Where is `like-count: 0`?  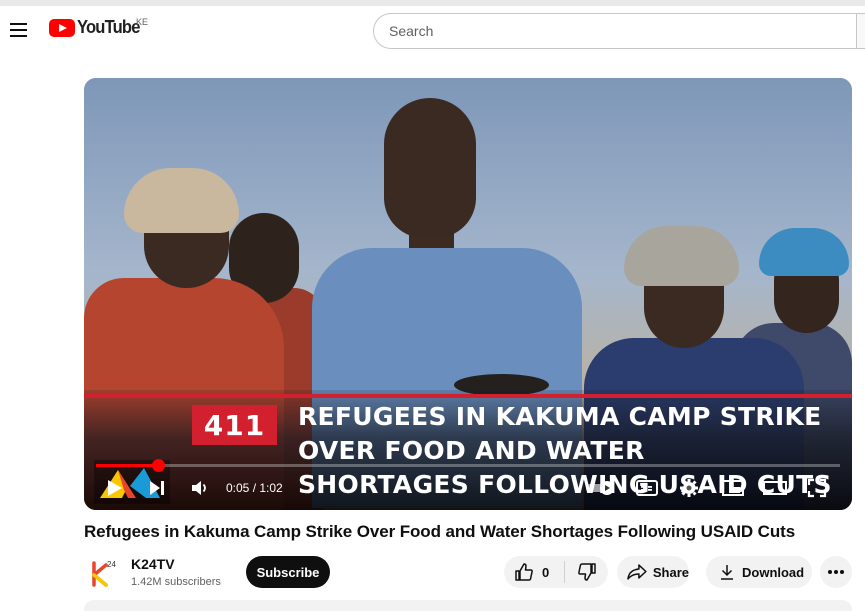
like-count: 0 is located at coordinates (546, 572).